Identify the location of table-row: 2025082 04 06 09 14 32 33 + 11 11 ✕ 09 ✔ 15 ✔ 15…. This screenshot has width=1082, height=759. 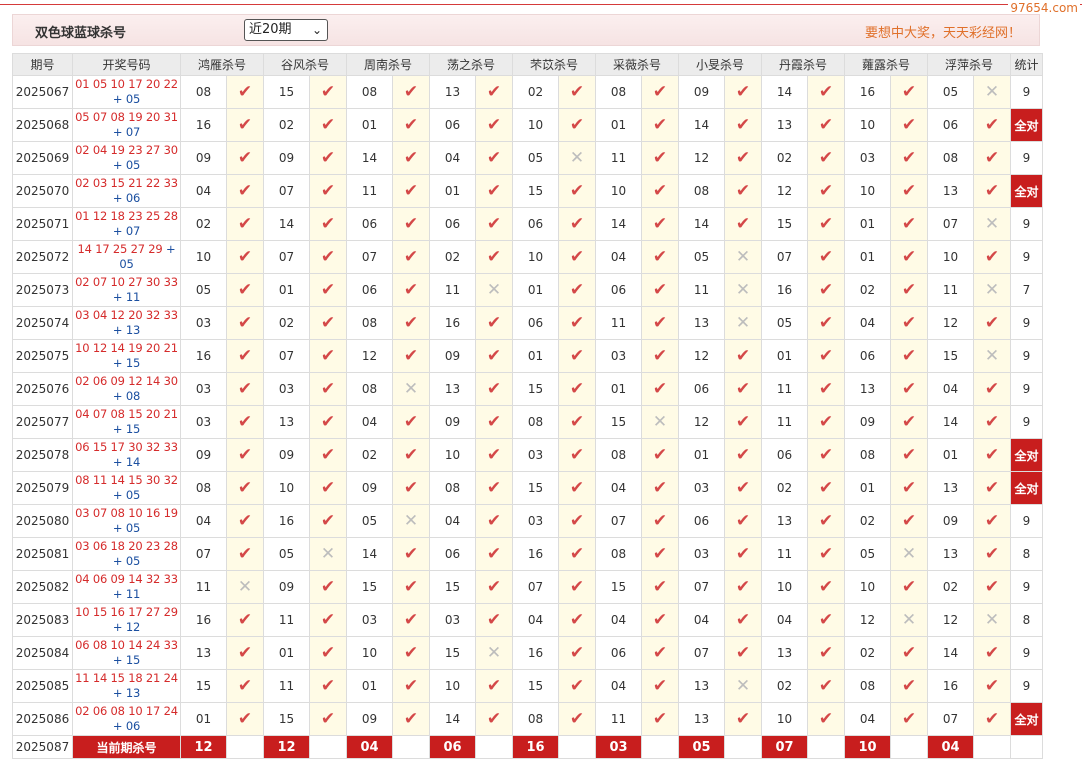
(527, 587).